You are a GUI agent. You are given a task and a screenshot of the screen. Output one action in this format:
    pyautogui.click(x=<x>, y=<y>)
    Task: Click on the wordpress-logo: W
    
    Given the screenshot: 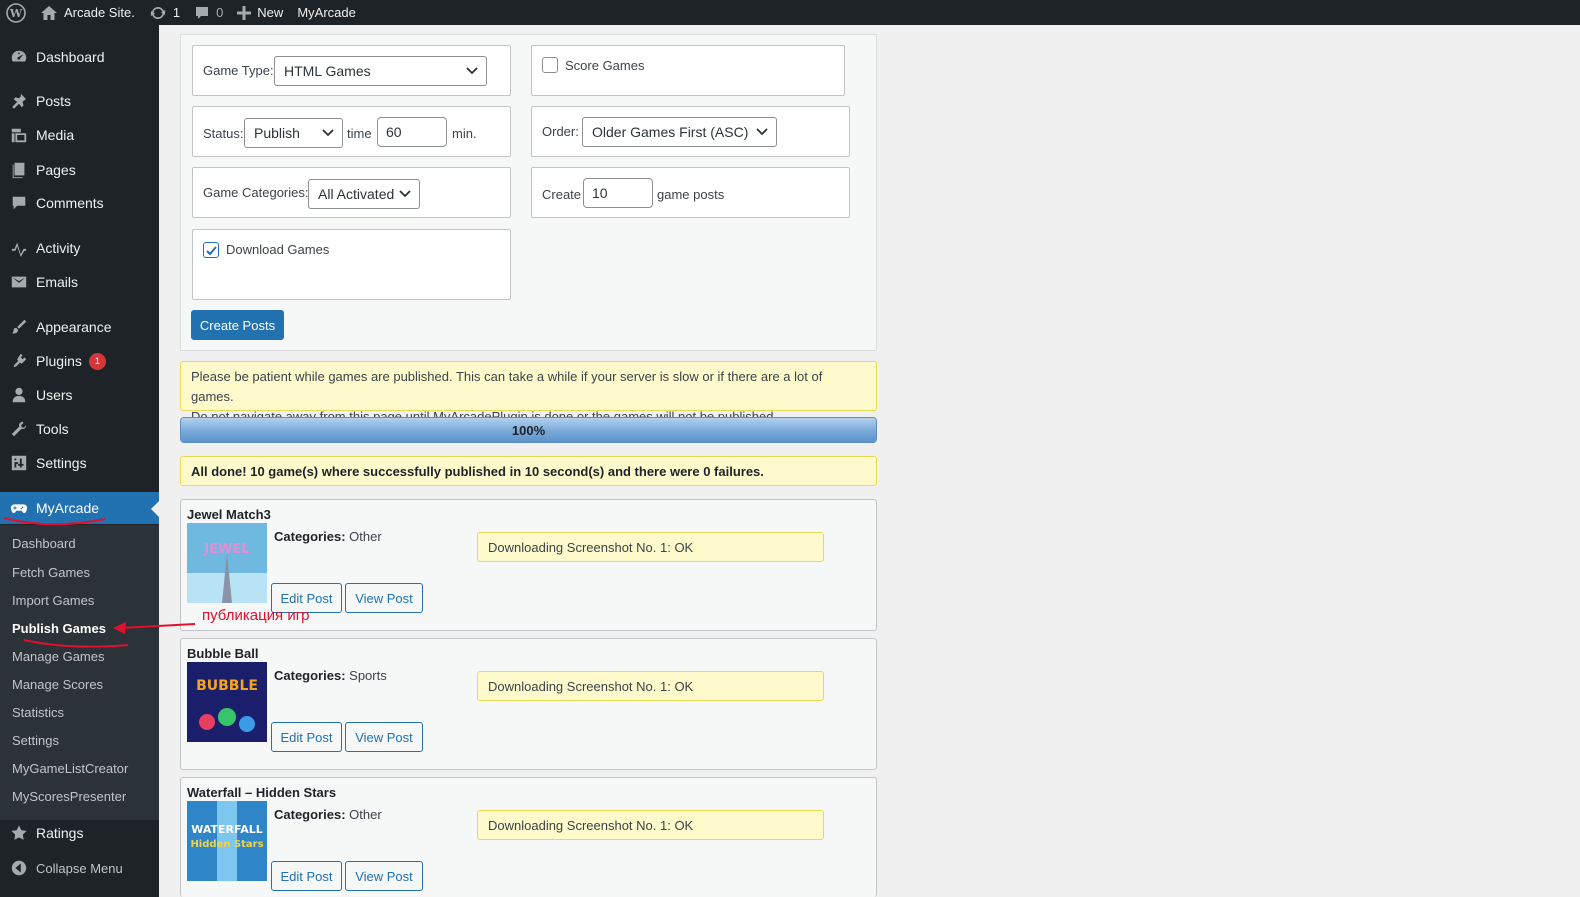 What is the action you would take?
    pyautogui.click(x=16, y=12)
    